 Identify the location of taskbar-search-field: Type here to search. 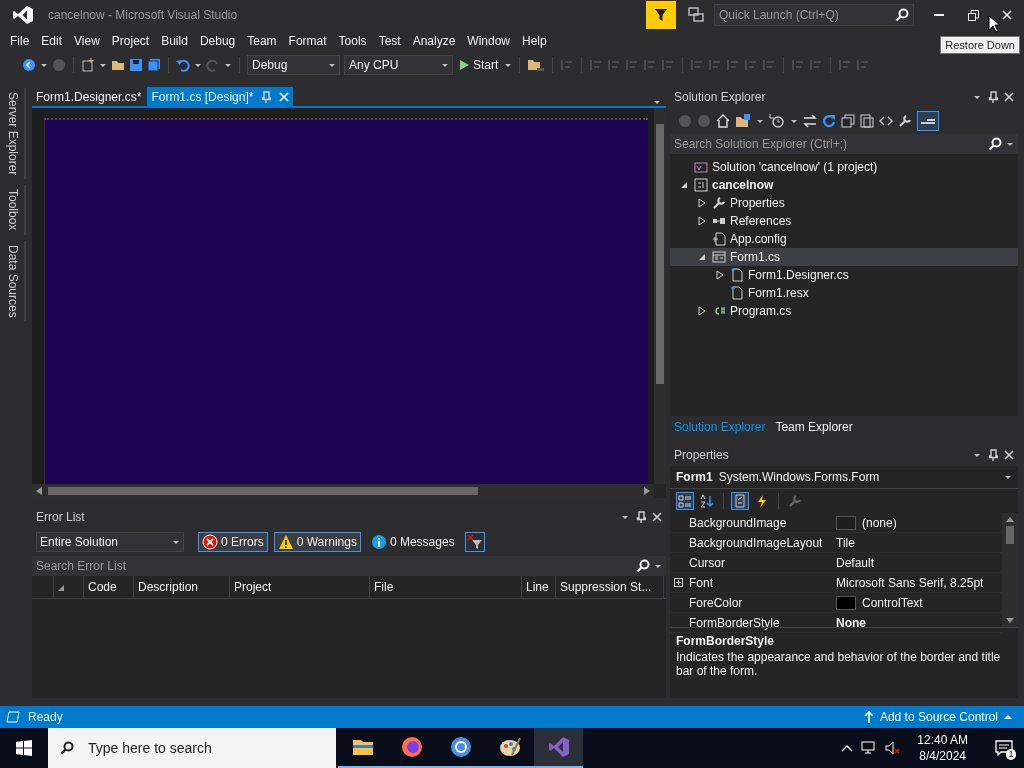
(192, 748).